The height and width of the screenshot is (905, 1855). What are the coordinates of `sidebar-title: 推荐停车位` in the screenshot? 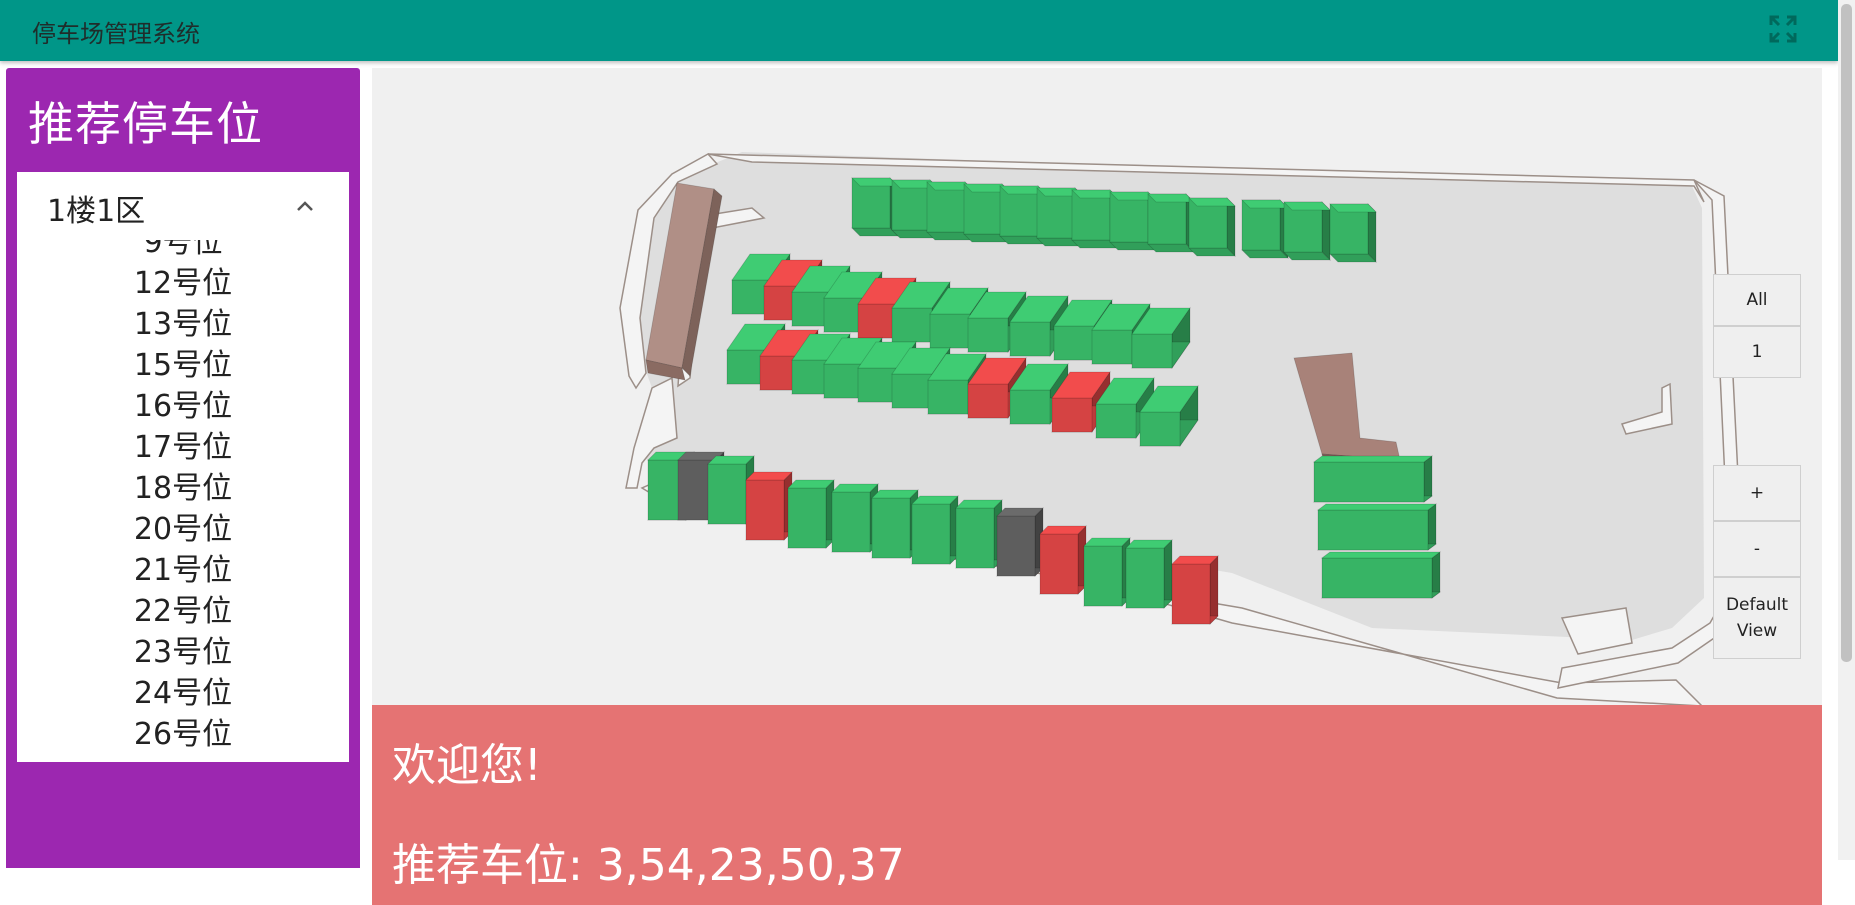 It's located at (145, 124).